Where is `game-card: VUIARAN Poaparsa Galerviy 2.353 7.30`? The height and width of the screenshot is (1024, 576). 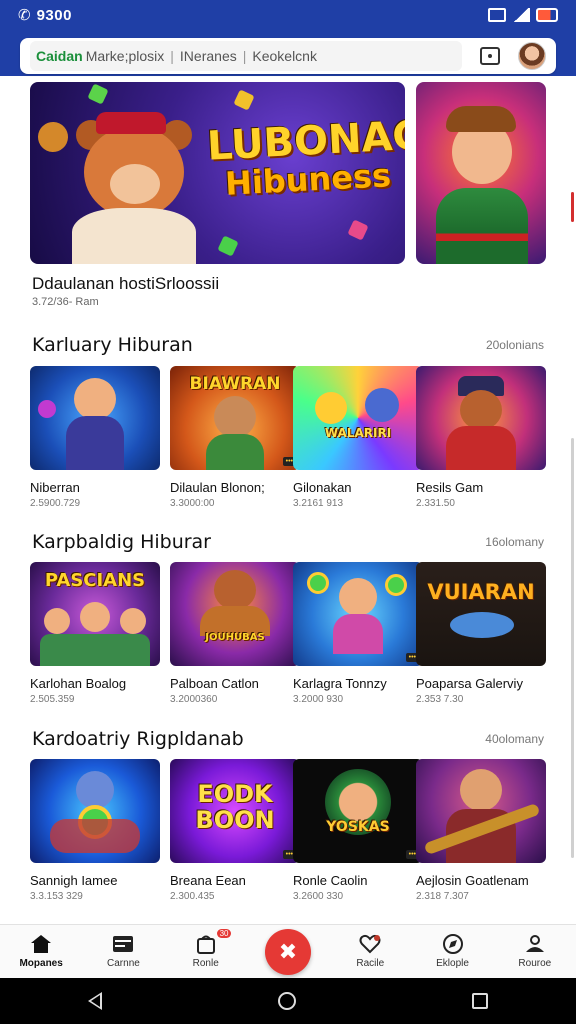 game-card: VUIARAN Poaparsa Galerviy 2.353 7.30 is located at coordinates (481, 633).